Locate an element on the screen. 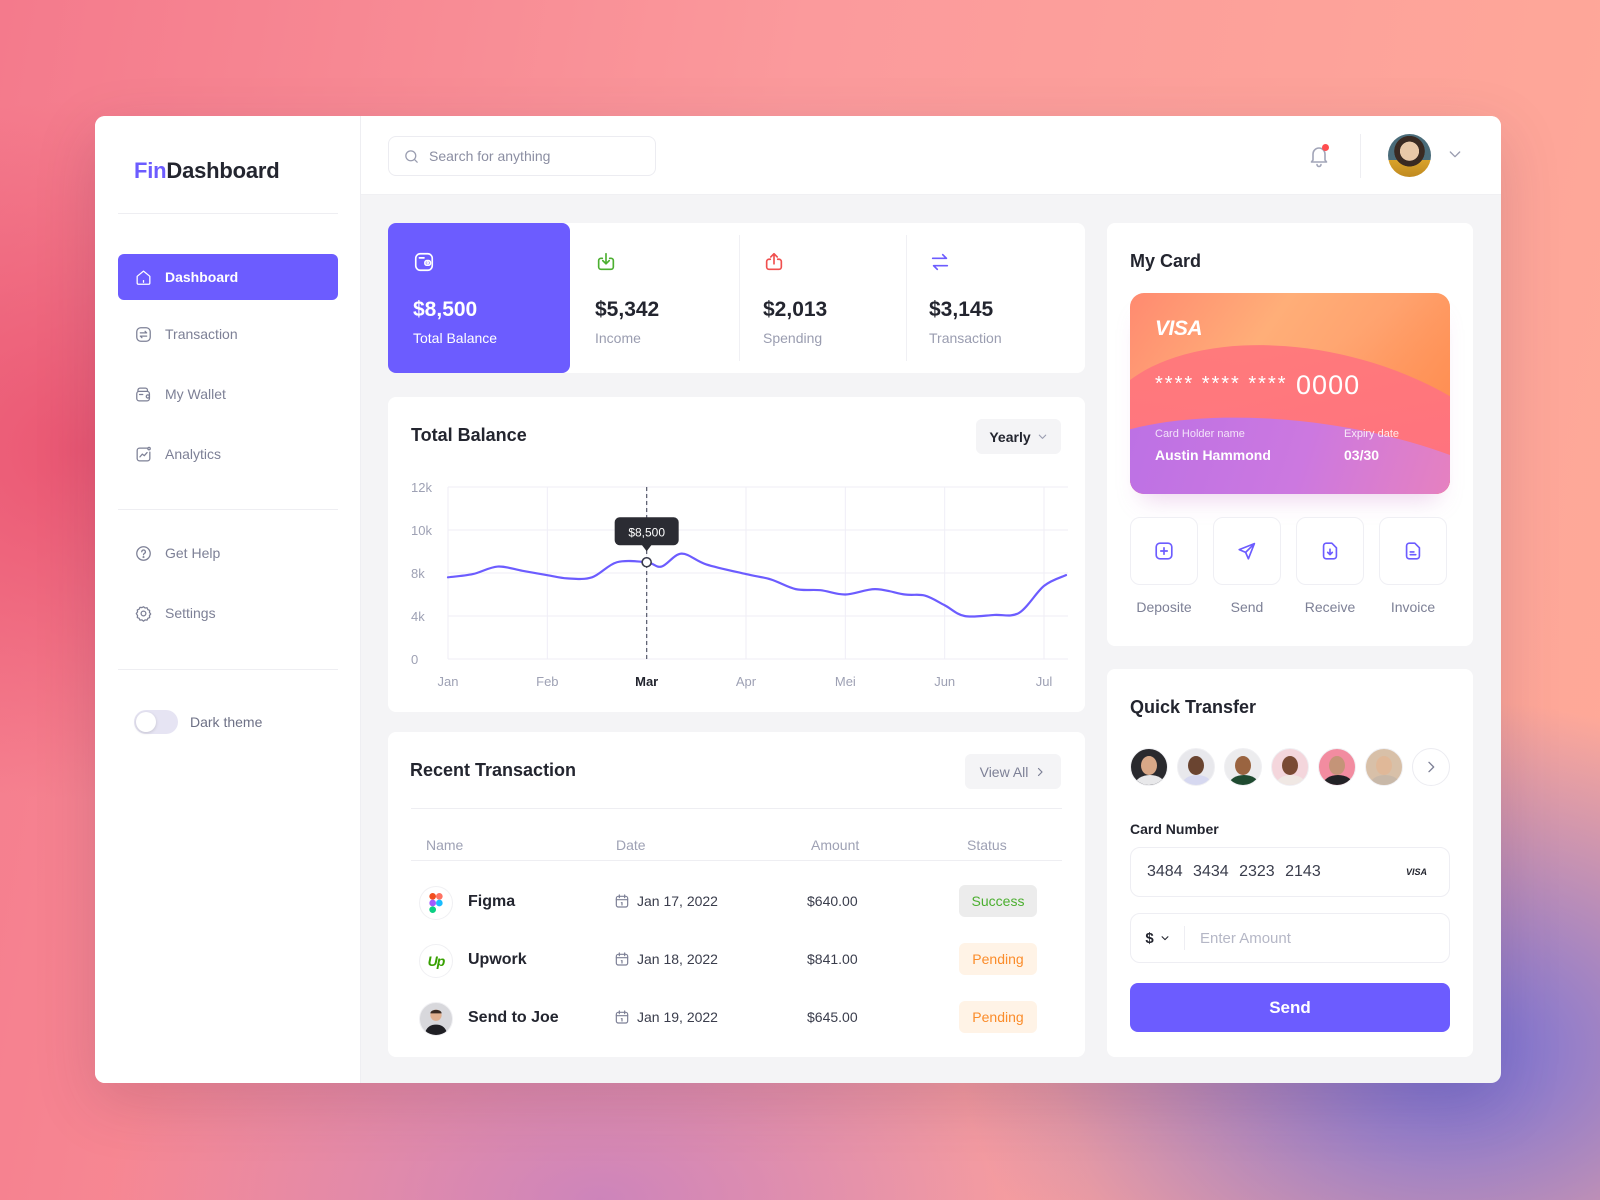  user-avatar is located at coordinates (1409, 155).